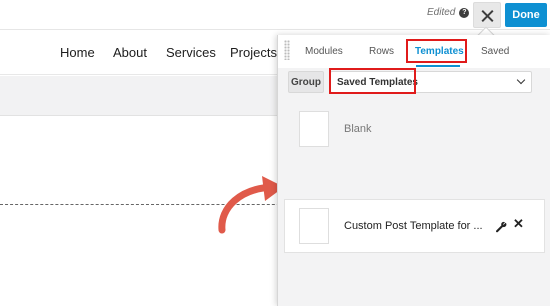 This screenshot has height=306, width=550. I want to click on done-button: Done, so click(526, 15).